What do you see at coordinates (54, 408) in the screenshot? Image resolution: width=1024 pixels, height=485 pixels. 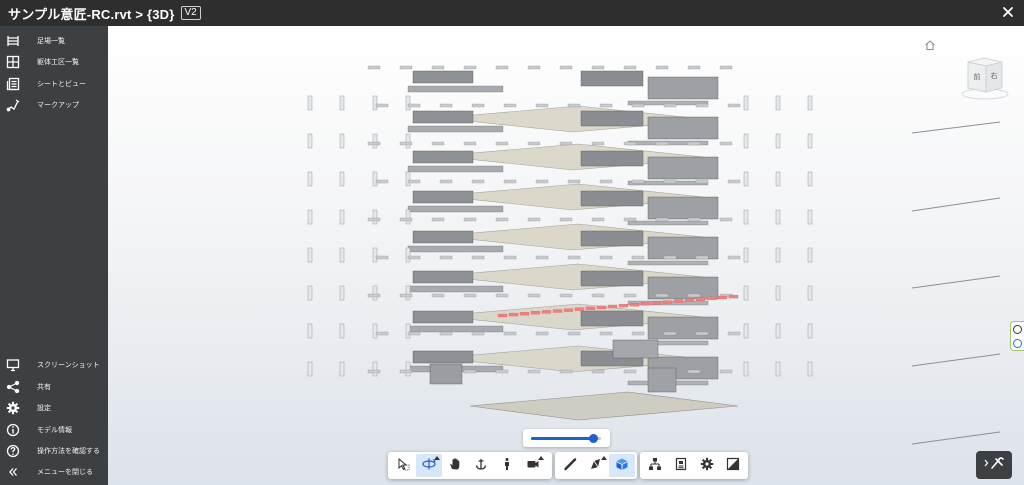 I see `sidebar-item-settings: 設定` at bounding box center [54, 408].